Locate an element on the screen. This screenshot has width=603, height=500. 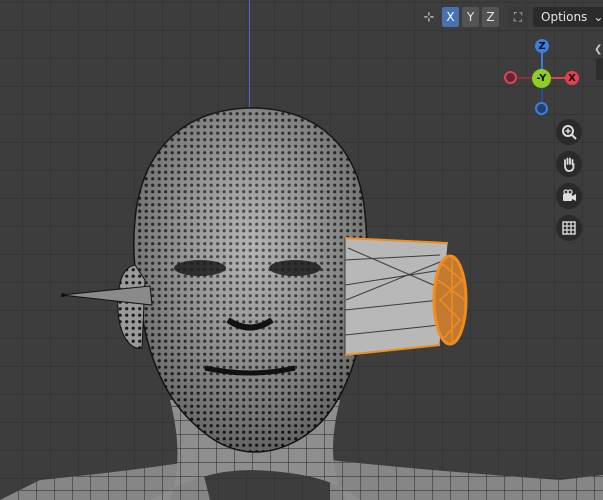
mirror-toggle-icon: ⊹ is located at coordinates (429, 17).